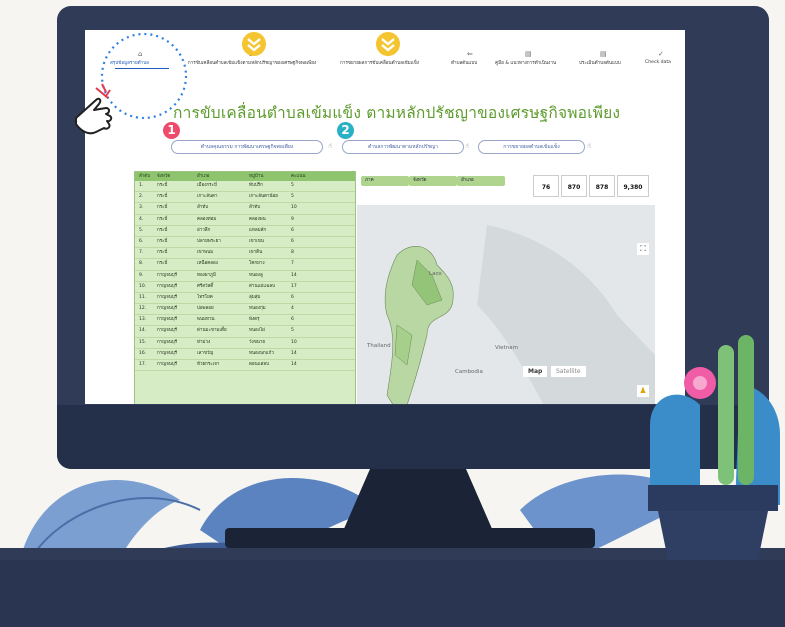 This screenshot has width=785, height=627. I want to click on table-cell: 3., so click(141, 208).